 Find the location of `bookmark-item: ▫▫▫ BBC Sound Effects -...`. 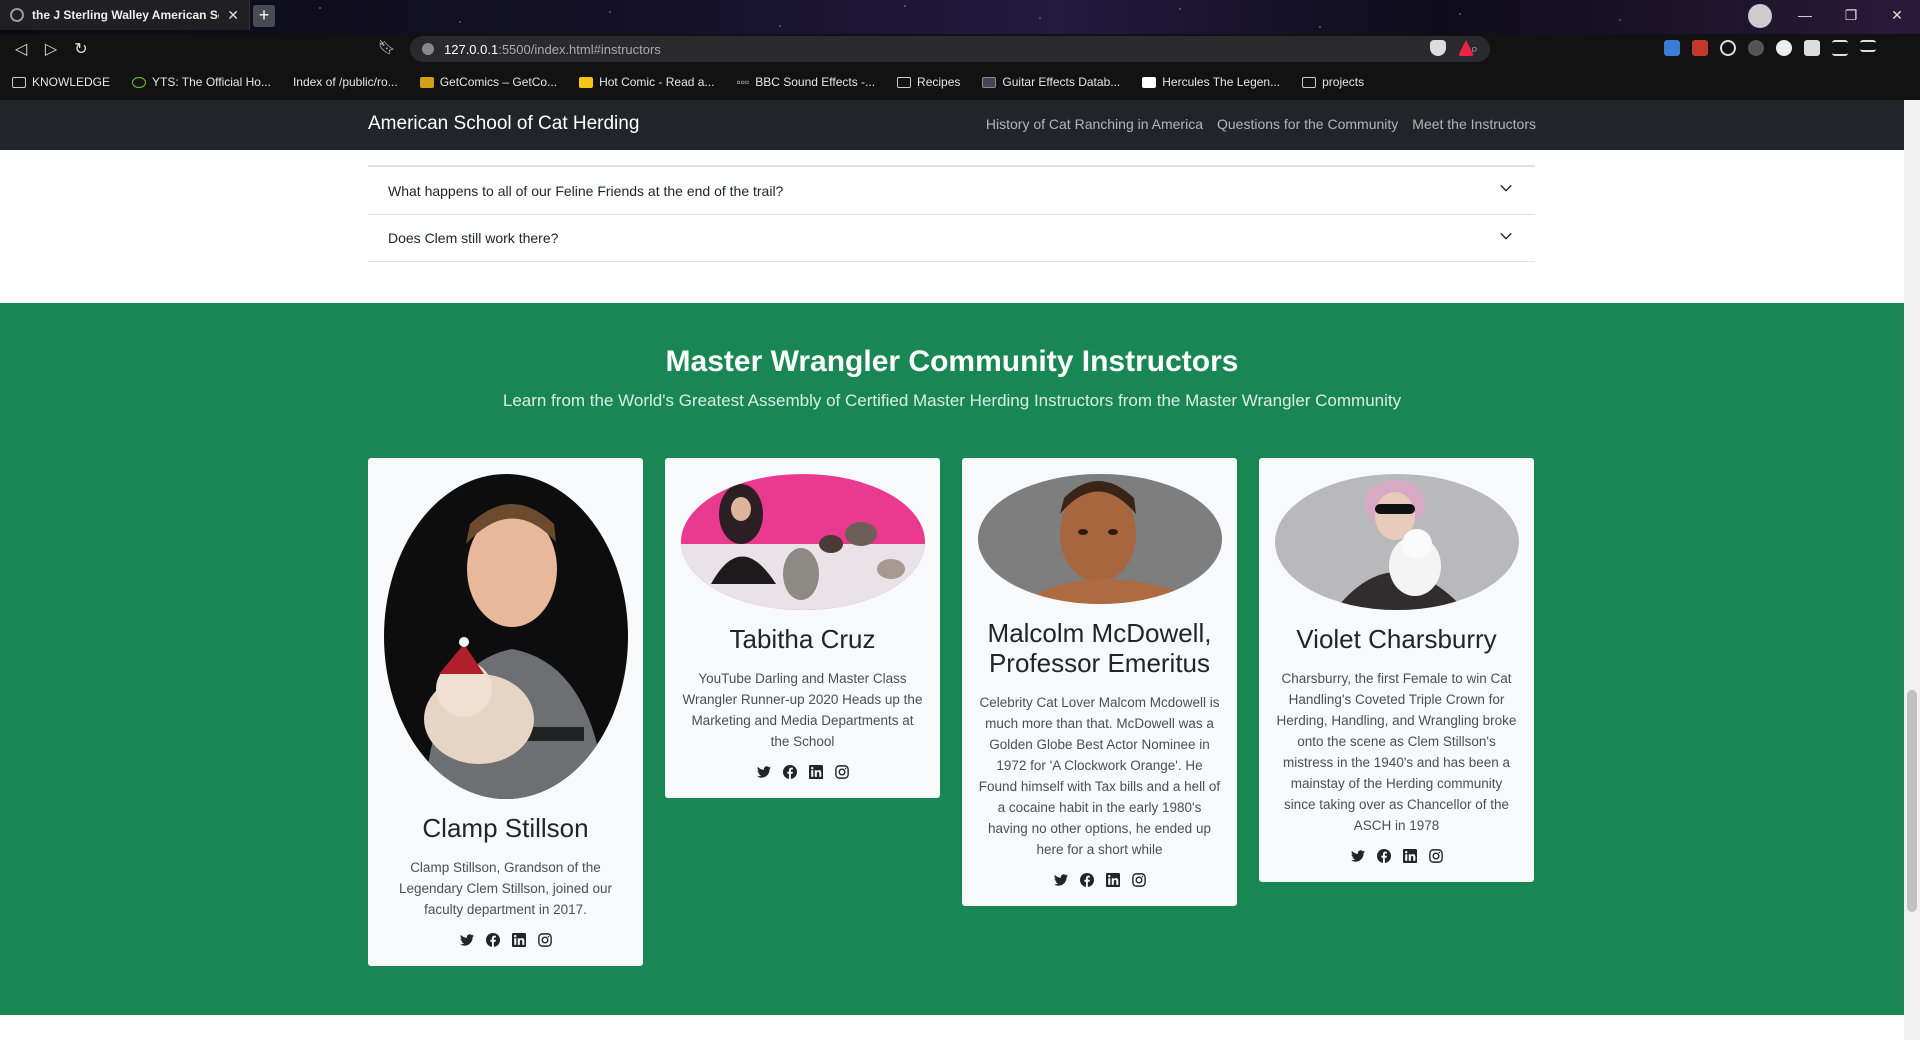

bookmark-item: ▫▫▫ BBC Sound Effects -... is located at coordinates (805, 82).